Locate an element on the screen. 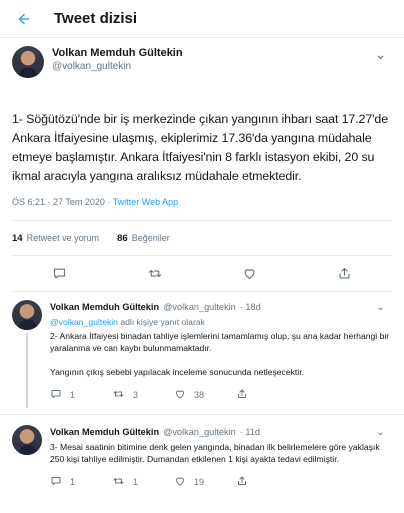 This screenshot has width=404, height=513. tweet-age: · 11d is located at coordinates (250, 432).